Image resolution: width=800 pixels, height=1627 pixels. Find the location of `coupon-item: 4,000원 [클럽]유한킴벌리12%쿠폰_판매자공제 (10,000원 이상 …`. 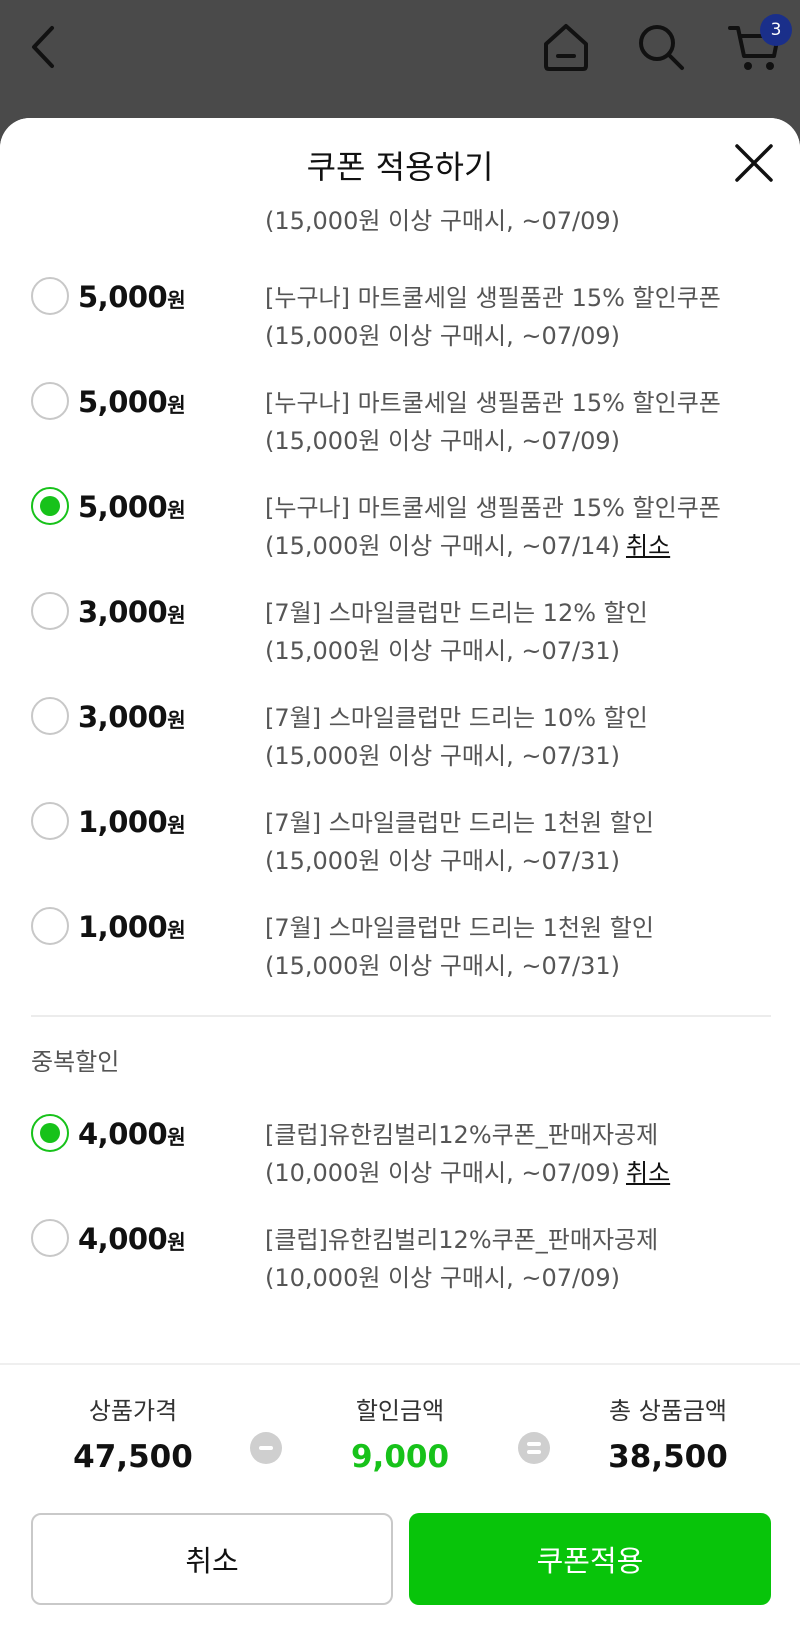

coupon-item: 4,000원 [클럽]유한킴벌리12%쿠폰_판매자공제 (10,000원 이상 … is located at coordinates (400, 1267).